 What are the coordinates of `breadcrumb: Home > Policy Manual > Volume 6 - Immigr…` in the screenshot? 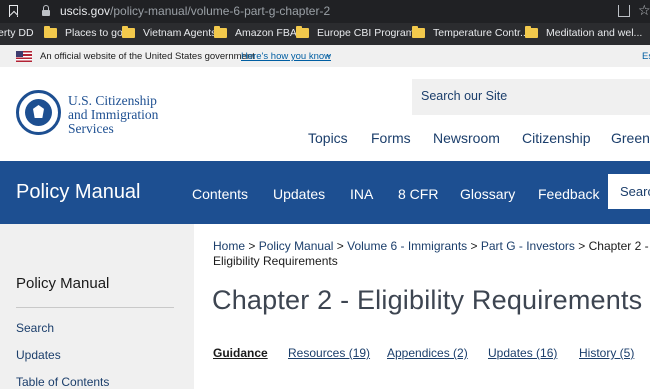 It's located at (431, 254).